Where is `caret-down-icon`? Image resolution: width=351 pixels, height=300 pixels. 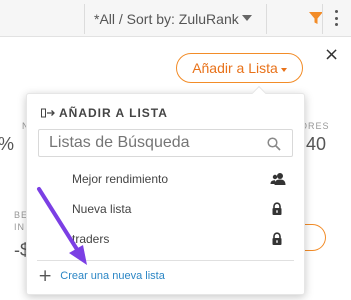 caret-down-icon is located at coordinates (283, 70).